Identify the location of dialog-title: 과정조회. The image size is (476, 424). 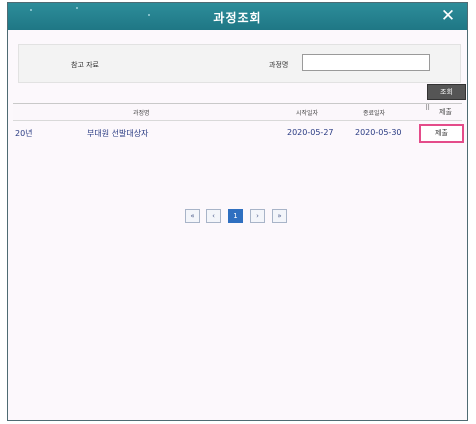
(237, 18).